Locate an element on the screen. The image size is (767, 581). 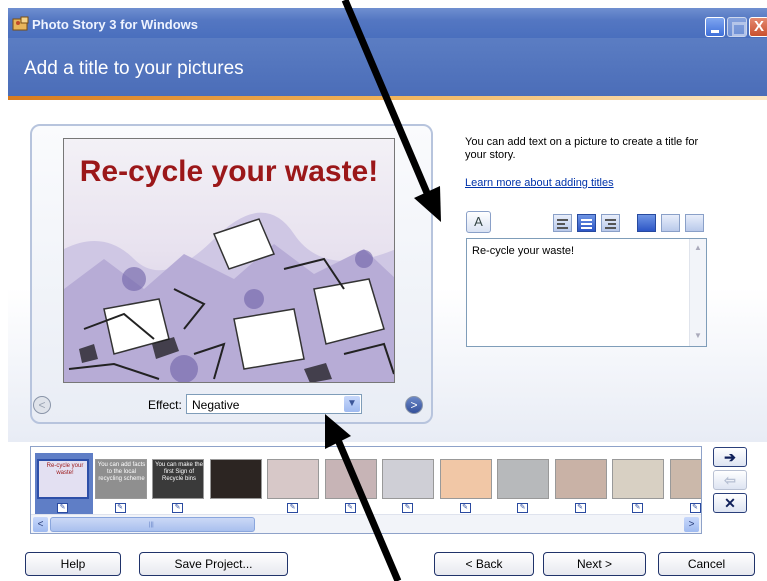
maximize-button is located at coordinates (737, 27).